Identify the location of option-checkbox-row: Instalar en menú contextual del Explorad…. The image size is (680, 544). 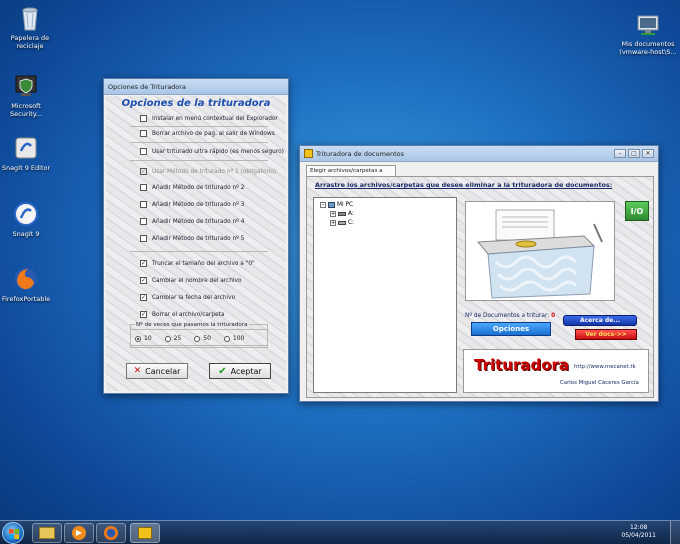
(209, 118).